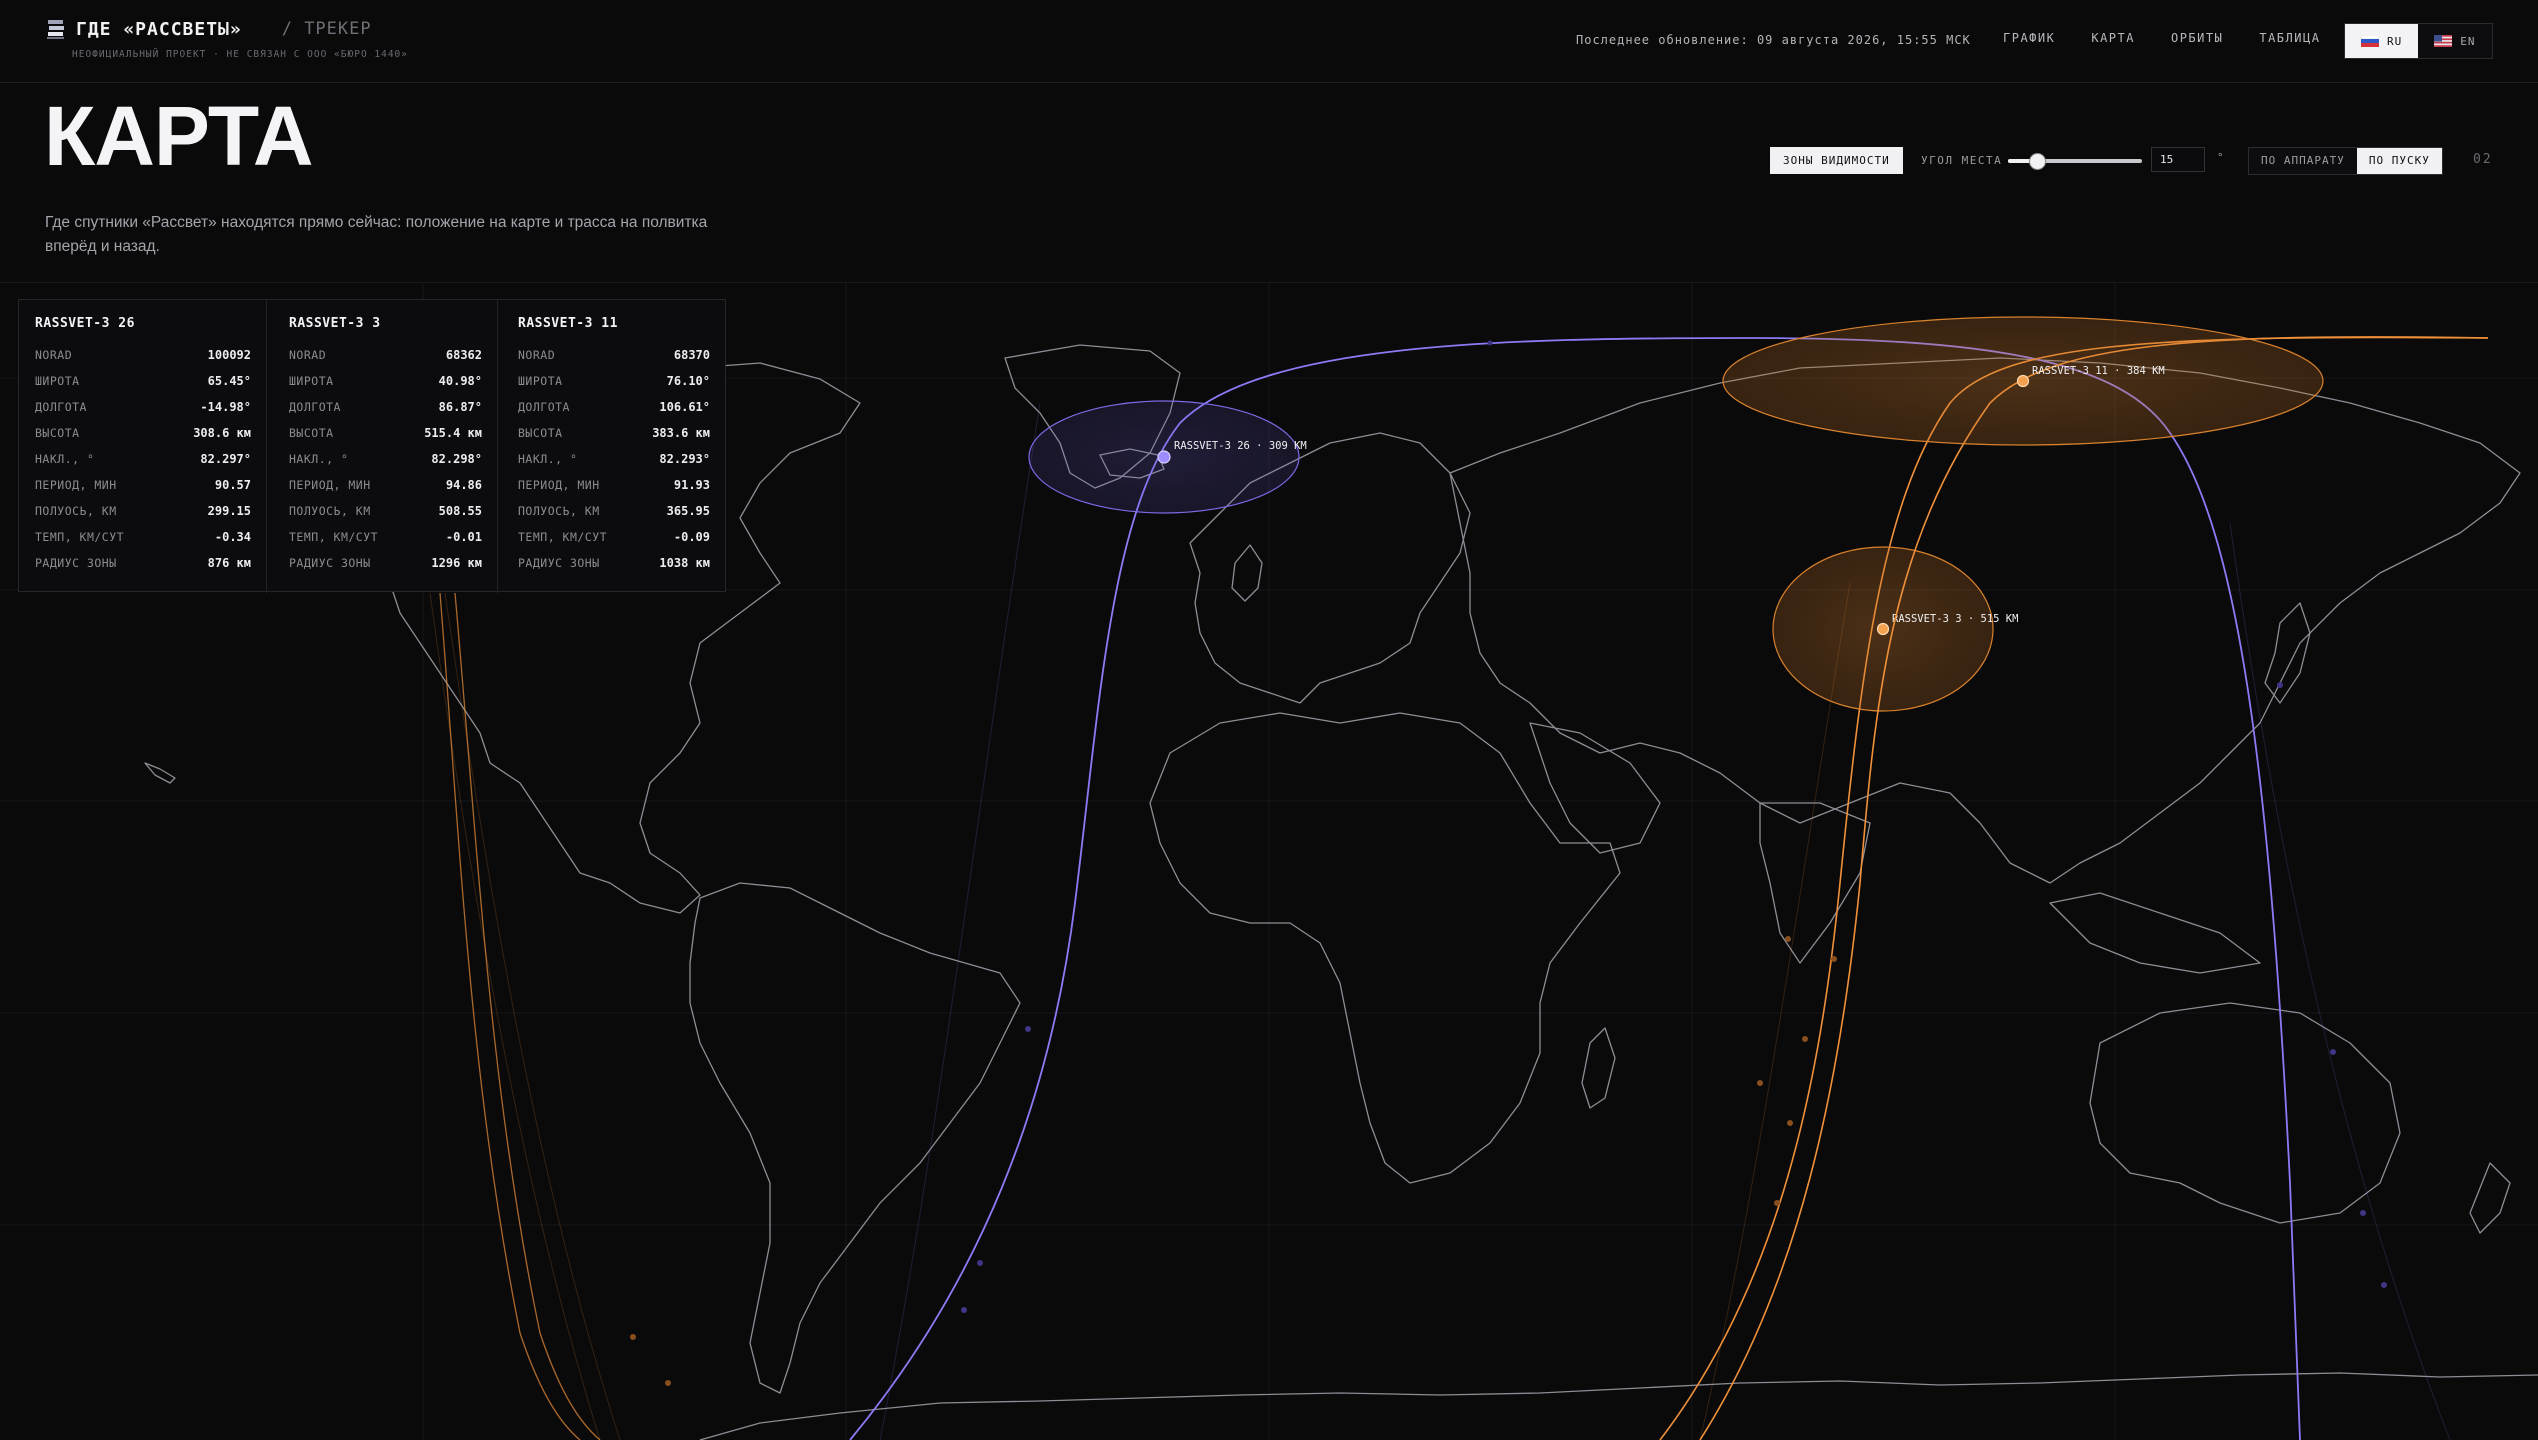  Describe the element at coordinates (326, 29) in the screenshot. I see `brand-section: / ТРЕКЕР` at that location.